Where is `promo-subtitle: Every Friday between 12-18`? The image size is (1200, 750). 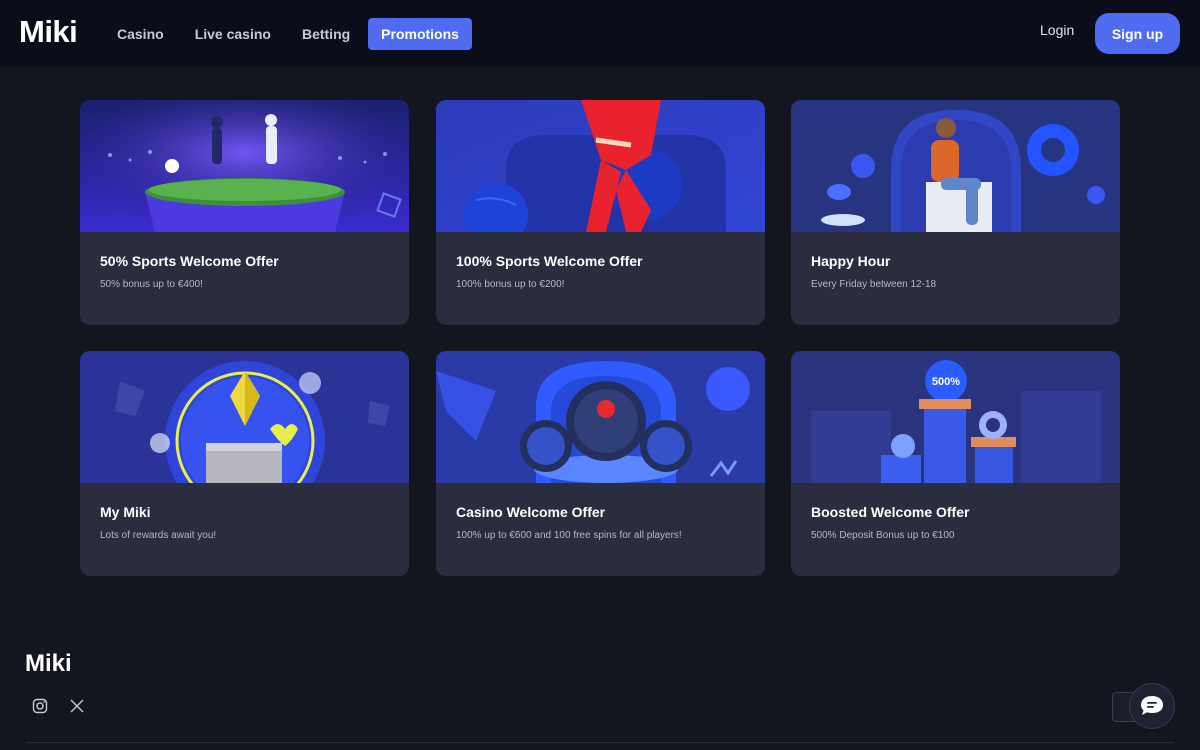
promo-subtitle: Every Friday between 12-18 is located at coordinates (874, 284).